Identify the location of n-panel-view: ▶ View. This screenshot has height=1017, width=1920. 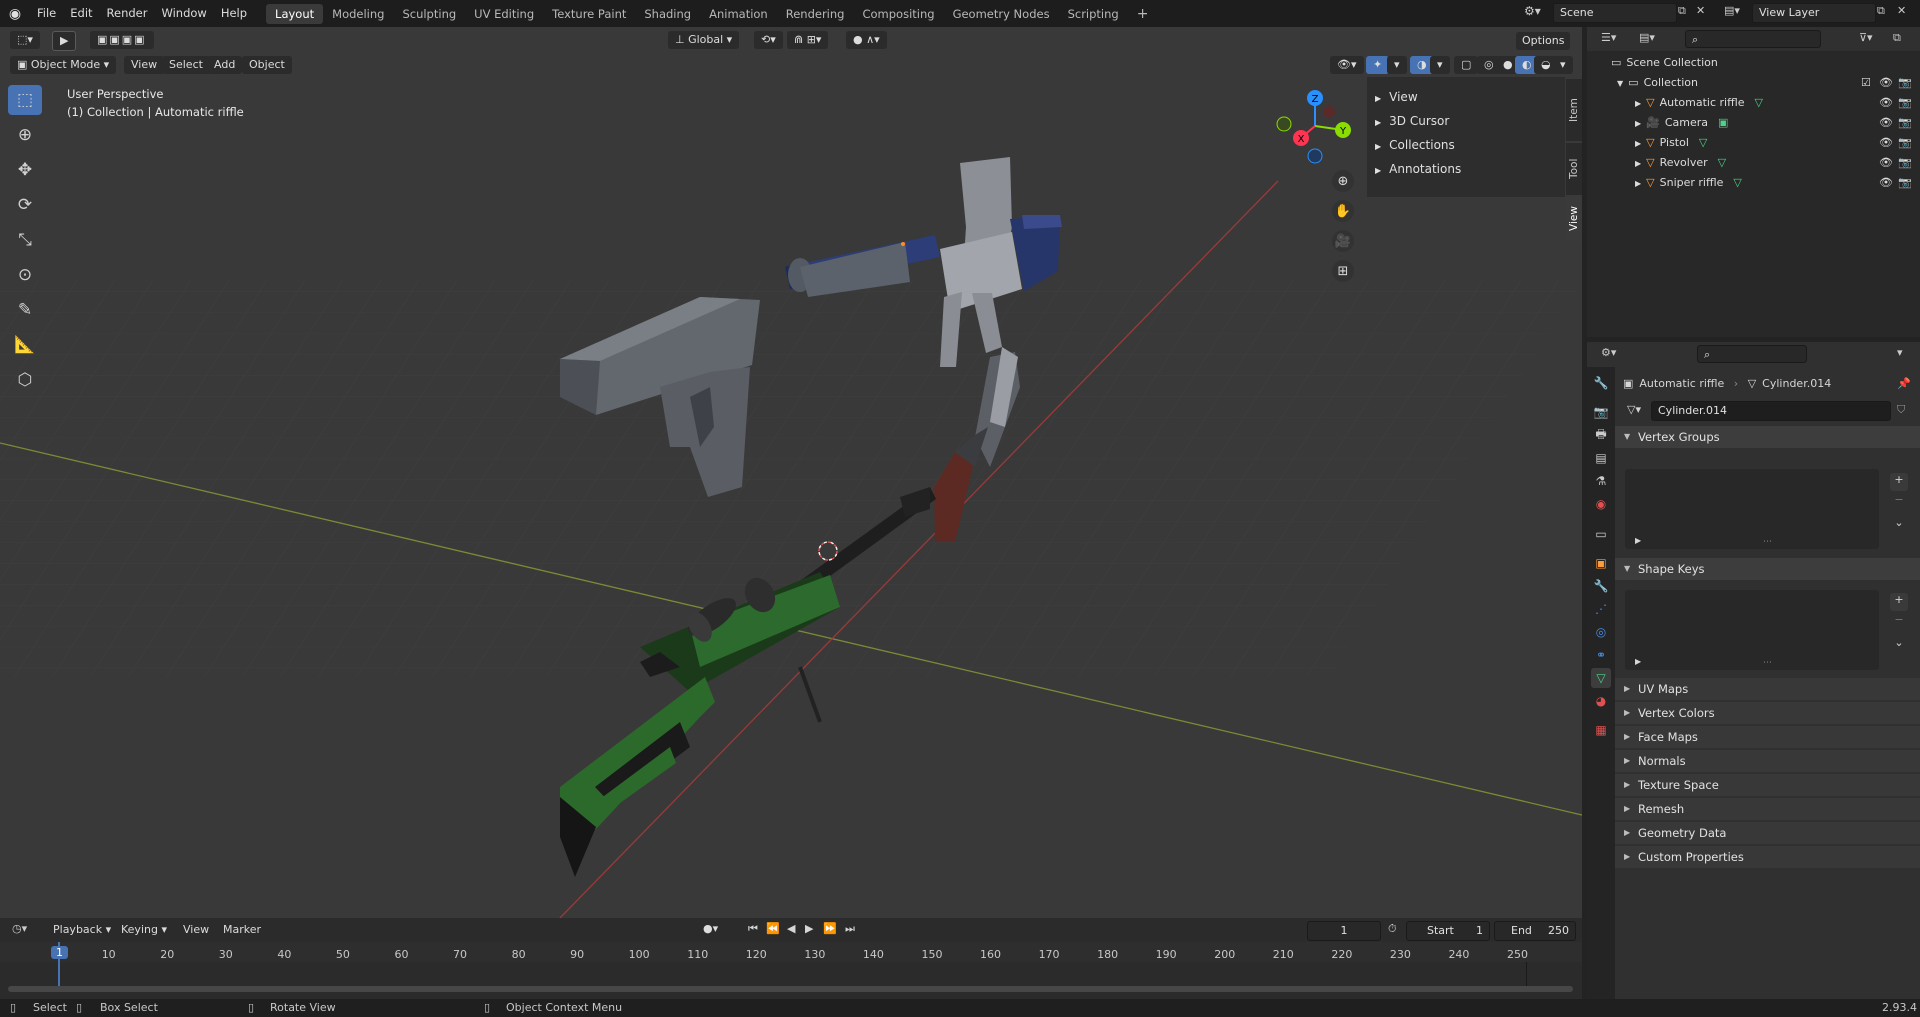
(1396, 97).